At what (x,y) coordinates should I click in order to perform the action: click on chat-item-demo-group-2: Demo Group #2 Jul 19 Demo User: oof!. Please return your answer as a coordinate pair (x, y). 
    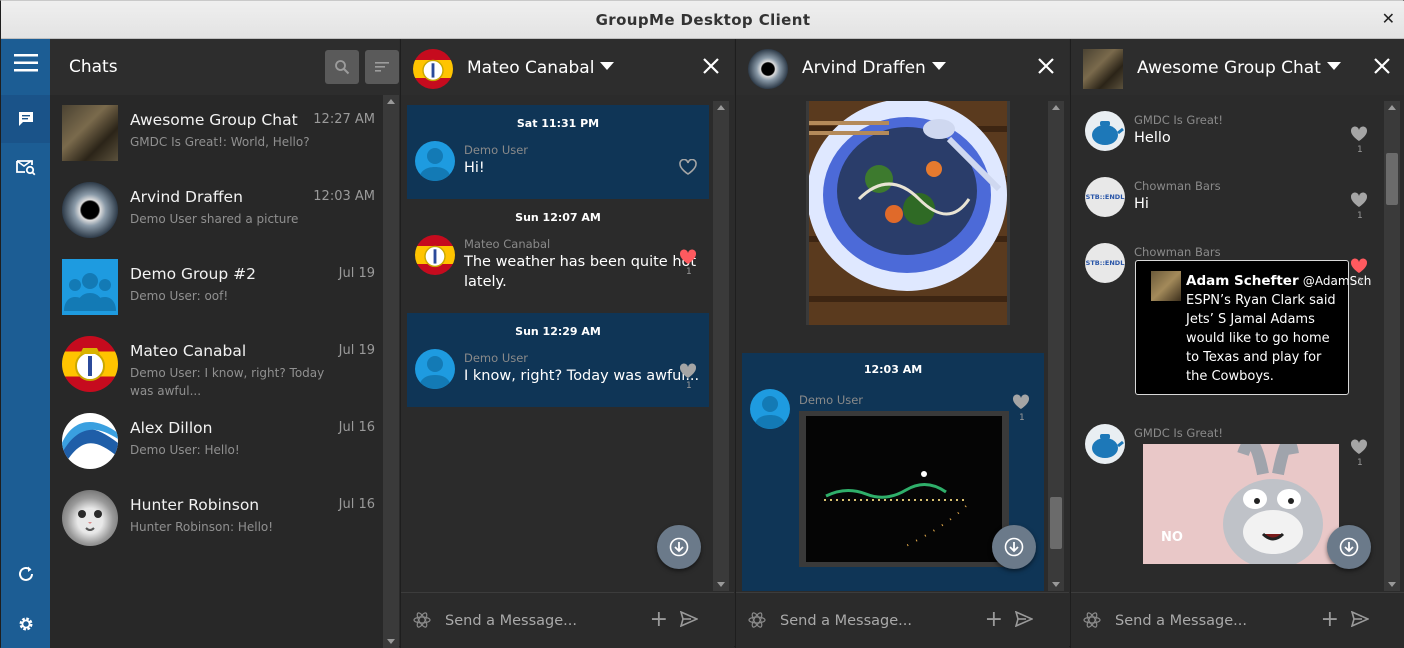
    Looking at the image, I should click on (216, 287).